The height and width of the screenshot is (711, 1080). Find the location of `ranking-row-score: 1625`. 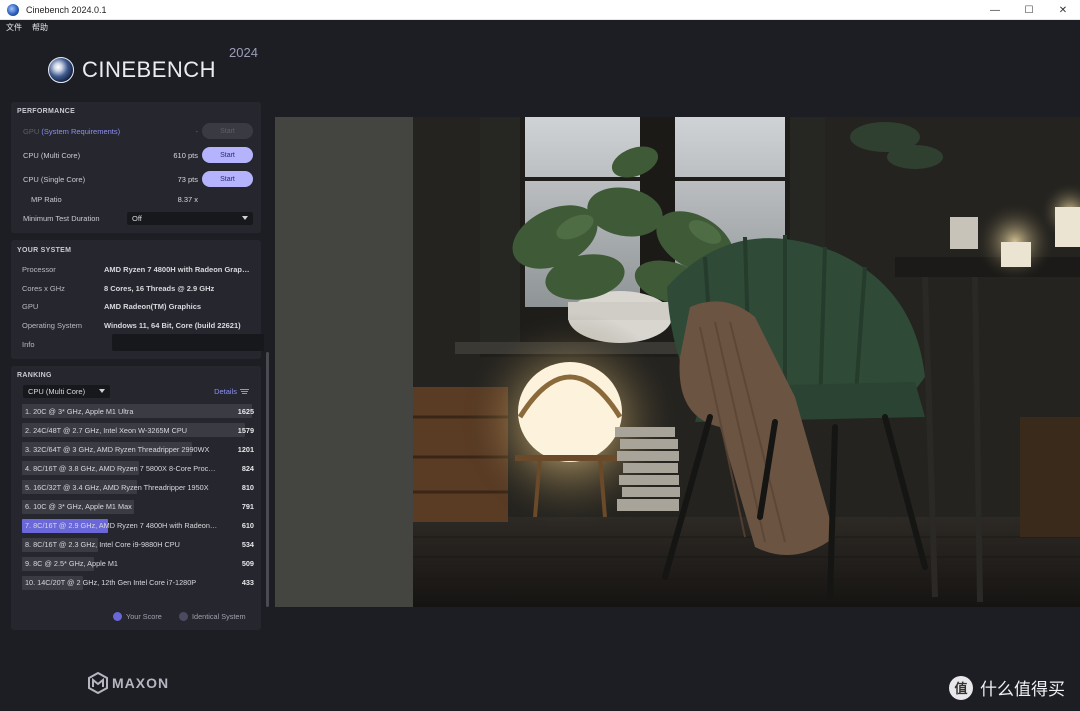

ranking-row-score: 1625 is located at coordinates (245, 411).